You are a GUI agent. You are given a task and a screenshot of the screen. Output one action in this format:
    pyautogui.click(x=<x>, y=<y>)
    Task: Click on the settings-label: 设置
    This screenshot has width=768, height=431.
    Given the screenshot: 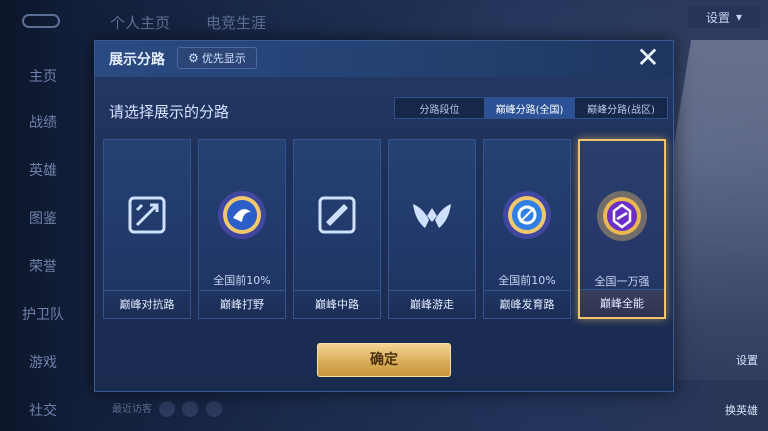 What is the action you would take?
    pyautogui.click(x=717, y=17)
    